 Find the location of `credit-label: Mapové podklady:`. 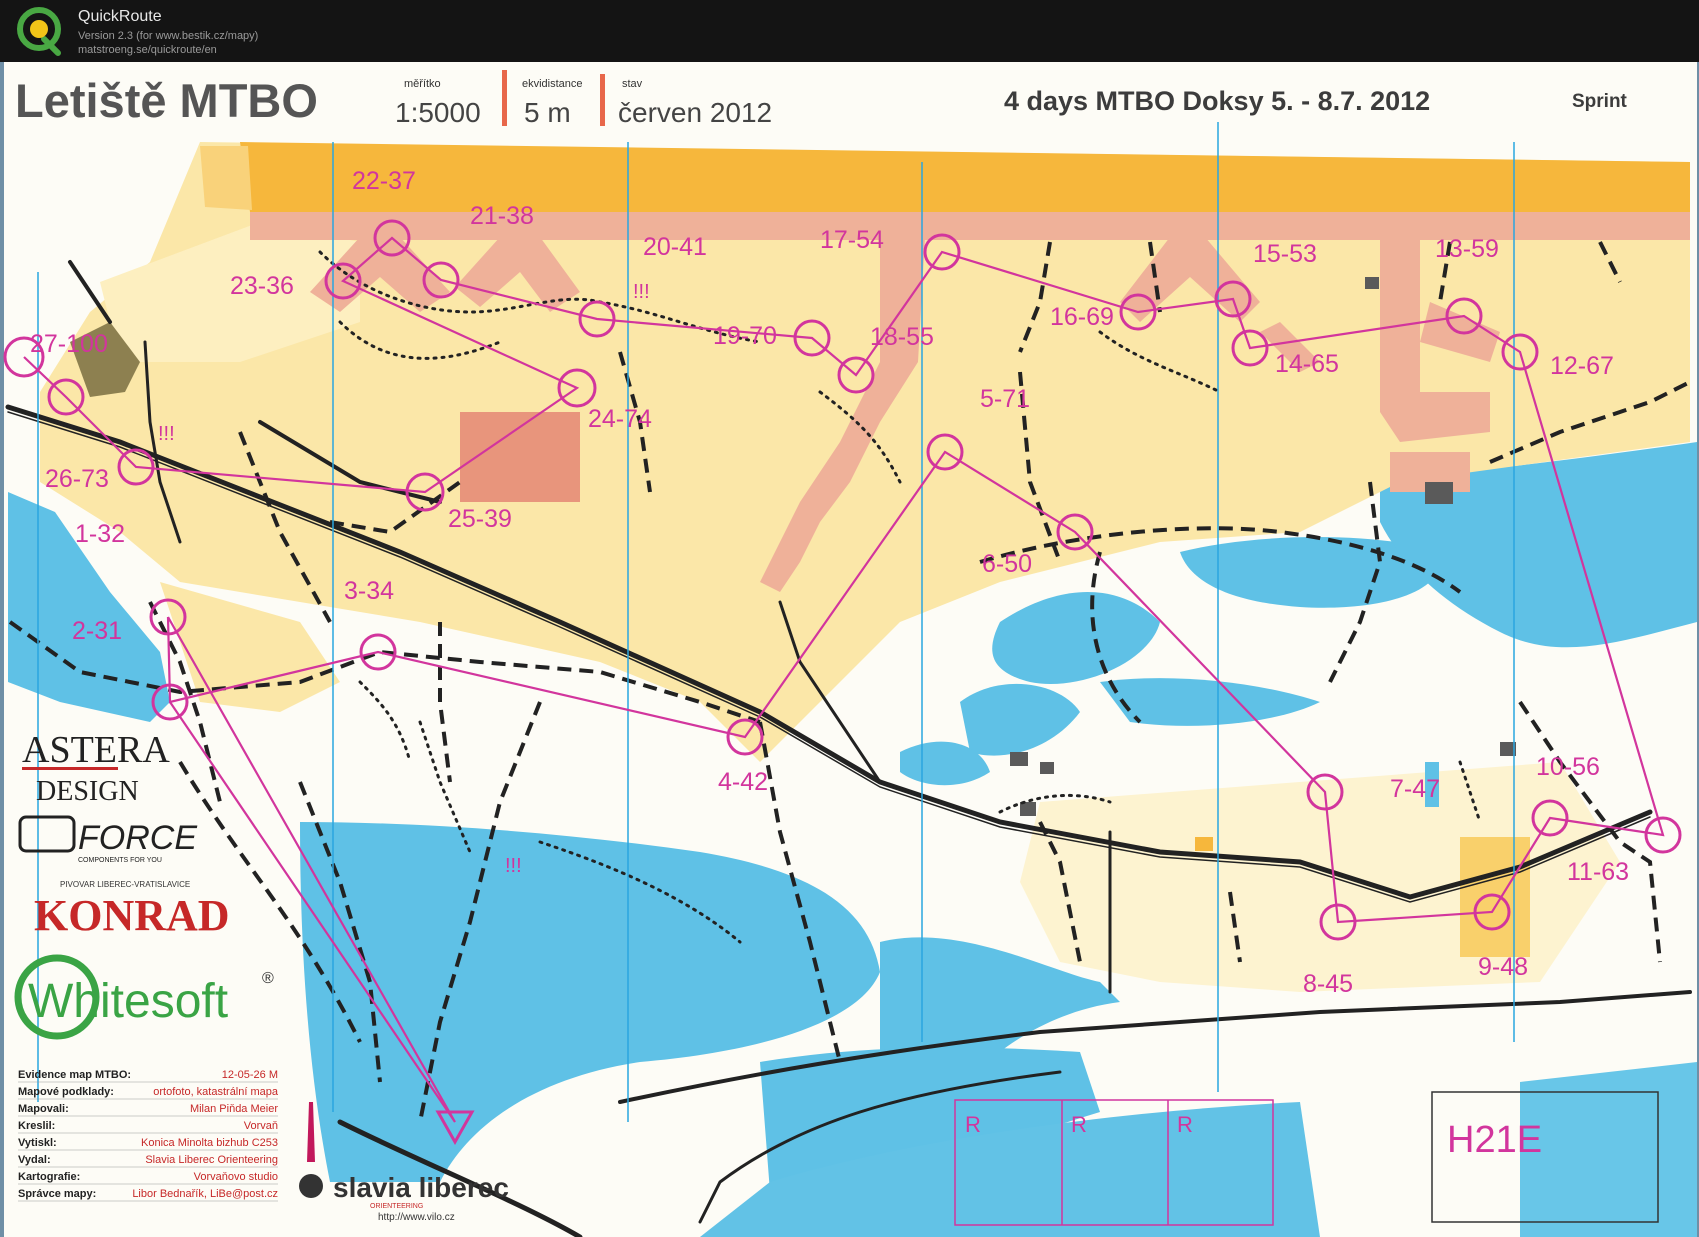

credit-label: Mapové podklady: is located at coordinates (66, 1092).